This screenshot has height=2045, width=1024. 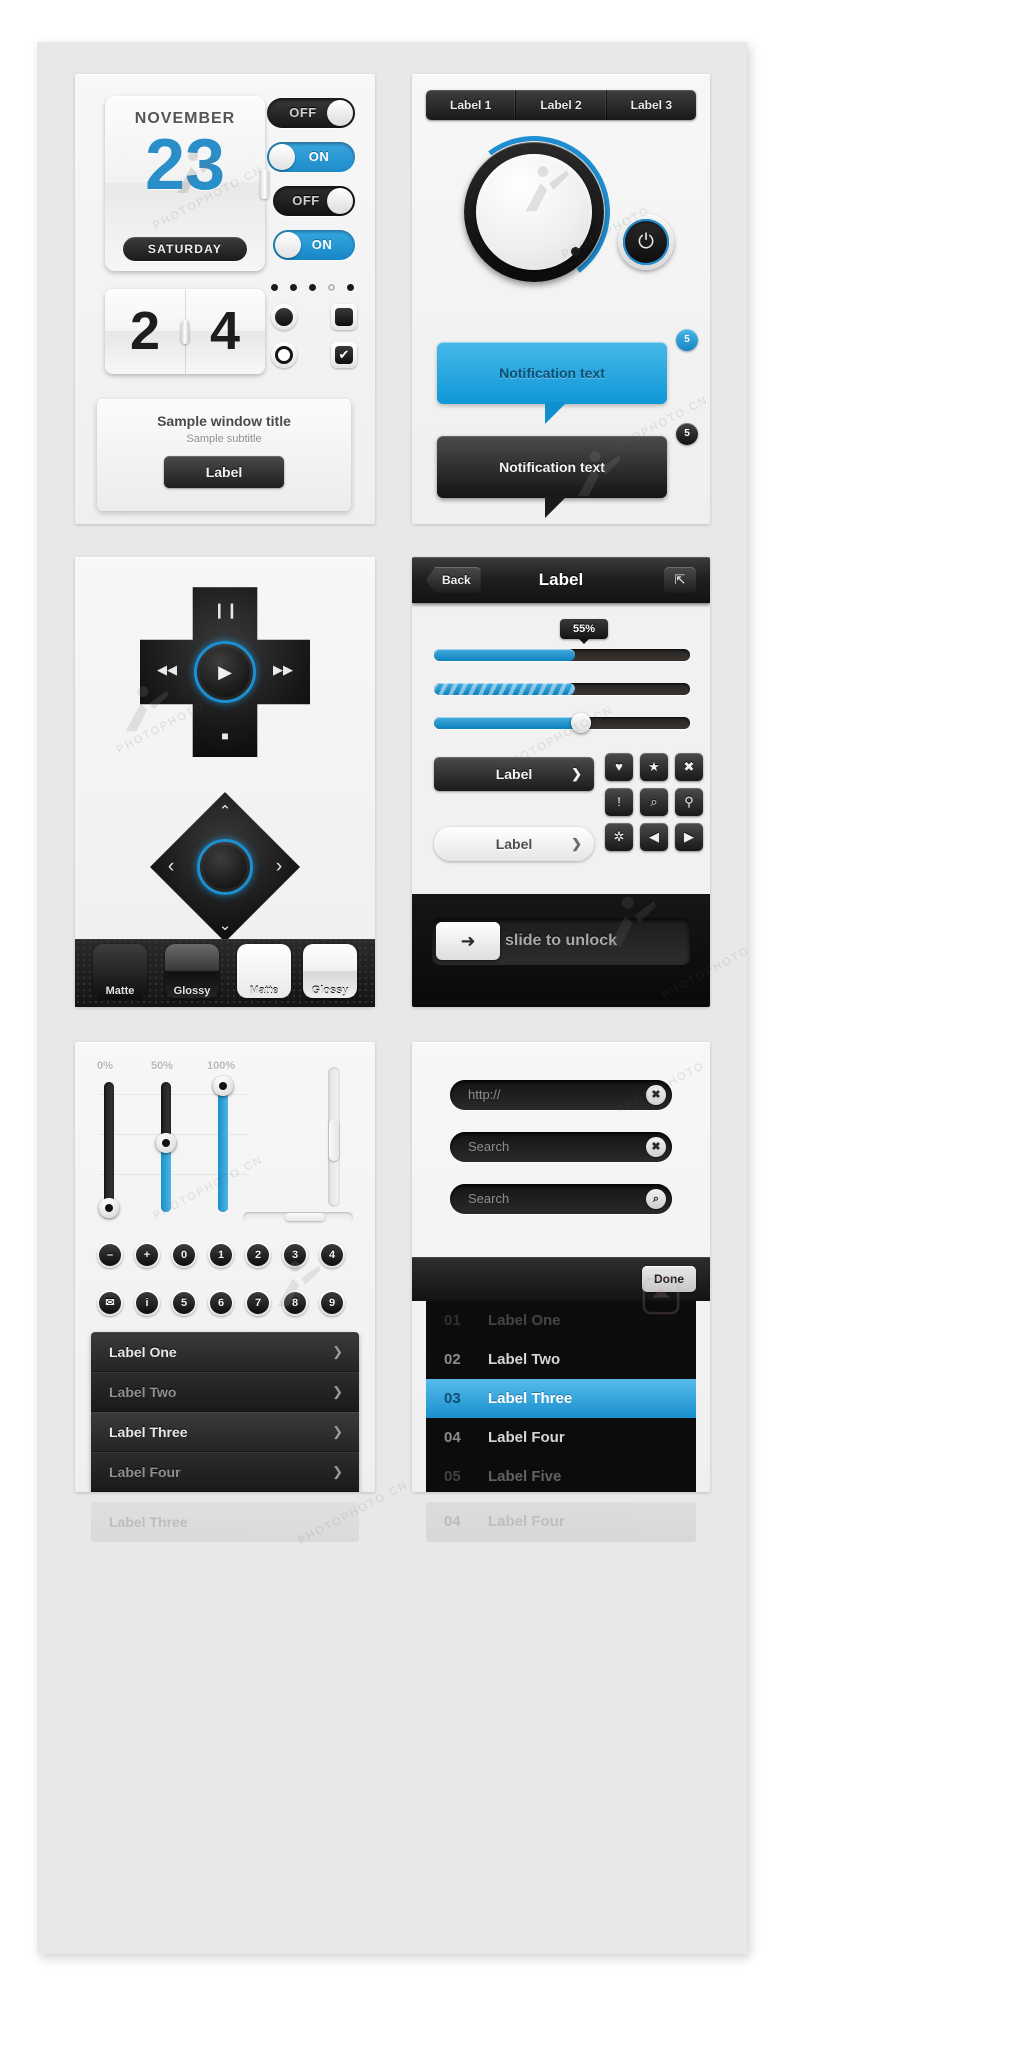 What do you see at coordinates (680, 580) in the screenshot?
I see `share-icon-button: ⇱` at bounding box center [680, 580].